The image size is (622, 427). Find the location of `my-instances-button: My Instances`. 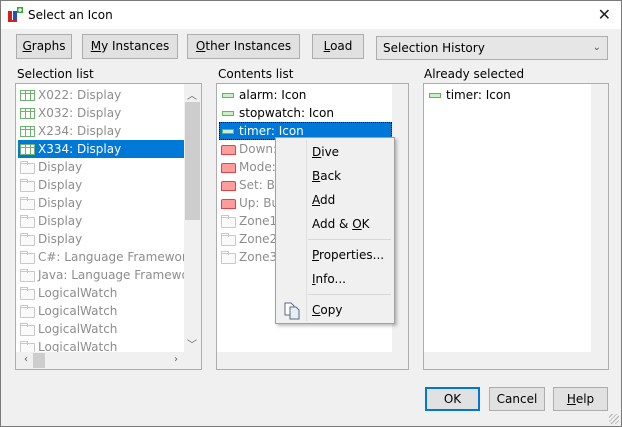

my-instances-button: My Instances is located at coordinates (130, 46).